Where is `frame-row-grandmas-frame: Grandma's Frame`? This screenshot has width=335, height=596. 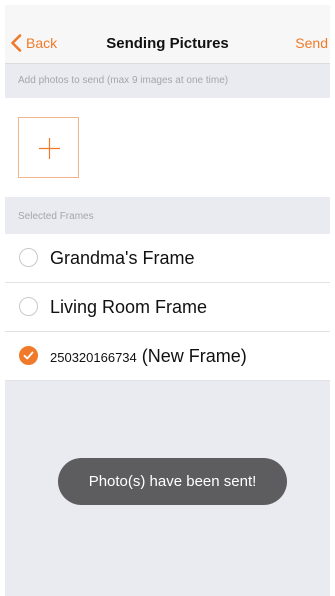
frame-row-grandmas-frame: Grandma's Frame is located at coordinates (167, 258).